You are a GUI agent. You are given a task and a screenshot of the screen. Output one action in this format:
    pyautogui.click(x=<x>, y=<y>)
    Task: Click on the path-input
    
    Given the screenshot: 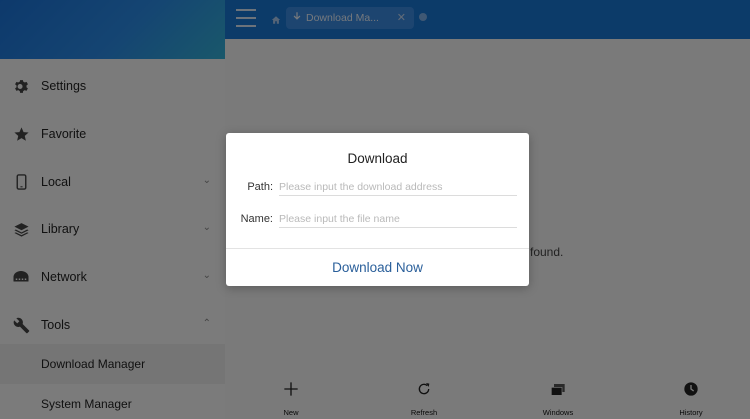 What is the action you would take?
    pyautogui.click(x=398, y=187)
    